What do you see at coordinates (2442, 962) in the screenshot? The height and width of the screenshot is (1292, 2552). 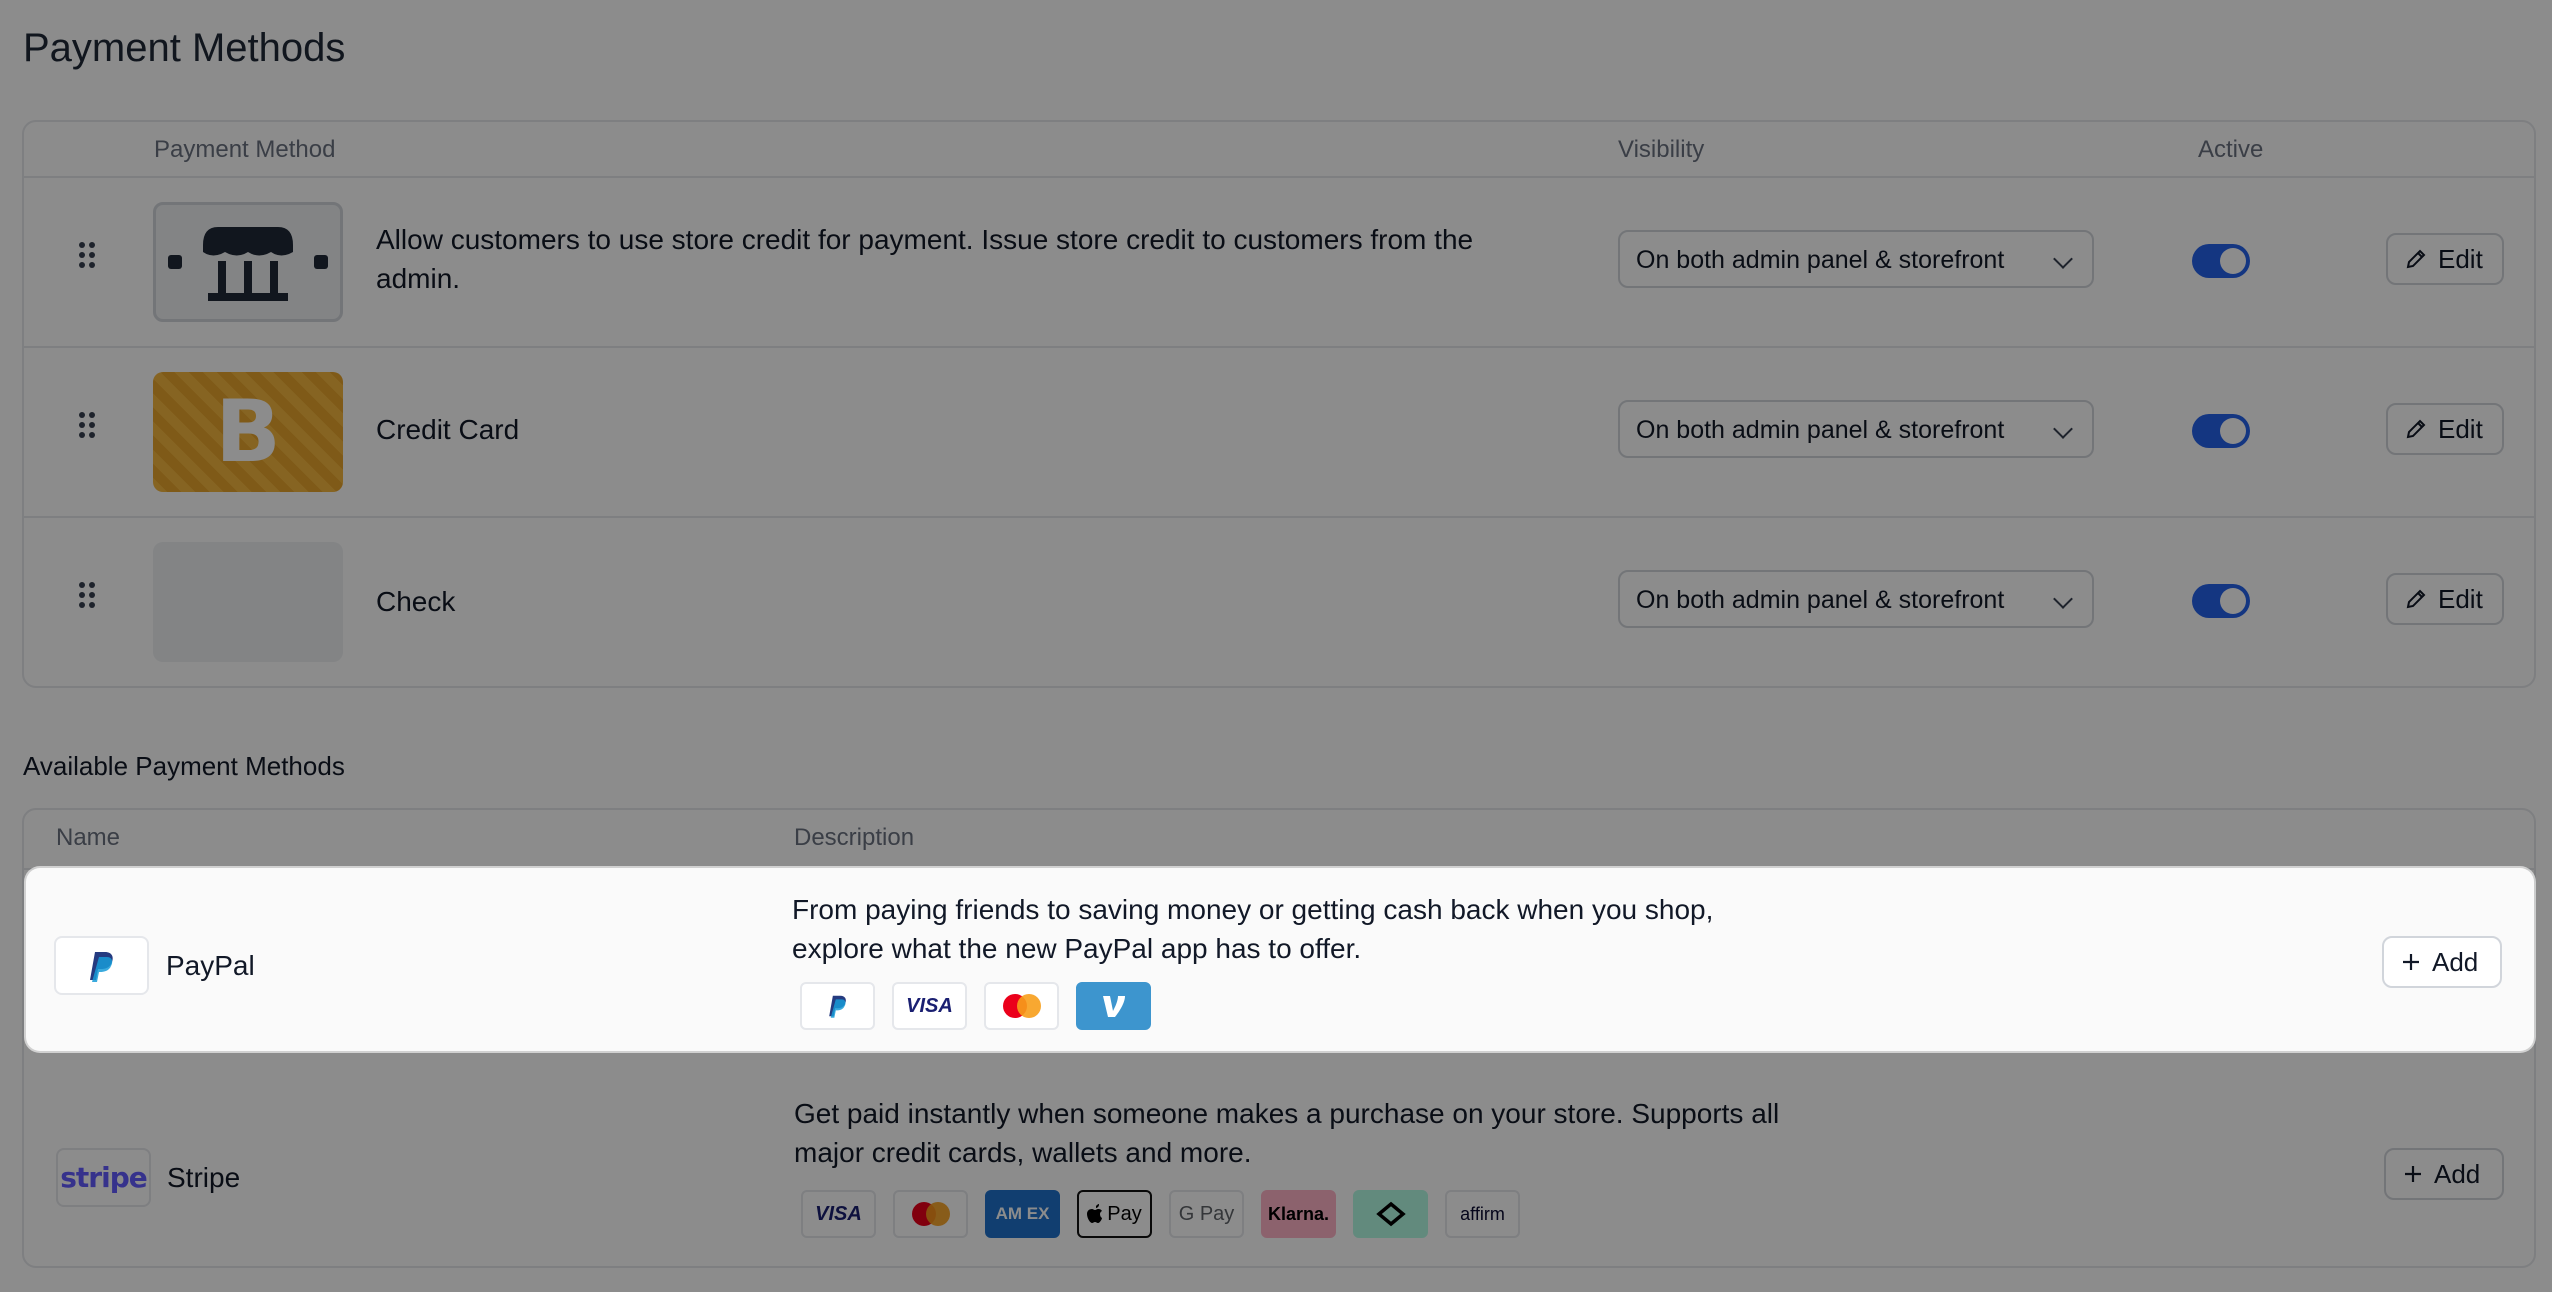 I see `add-button: Add` at bounding box center [2442, 962].